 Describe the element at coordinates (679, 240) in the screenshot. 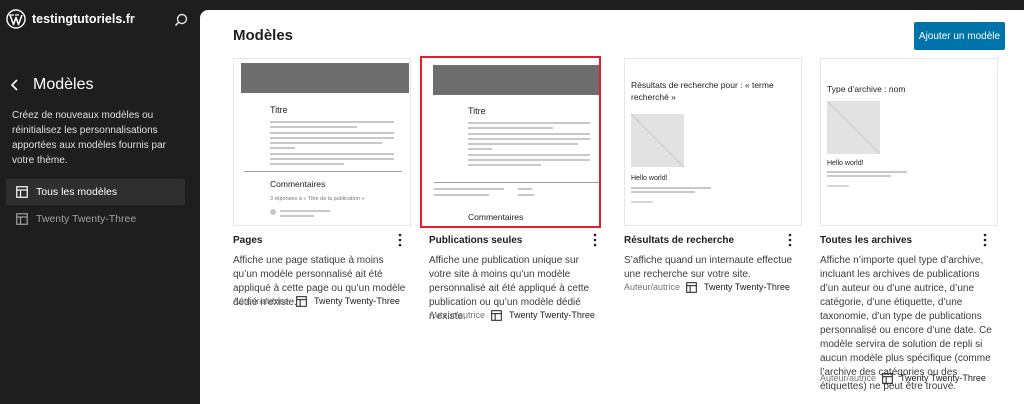

I see `template-title: Résultats de recherche` at that location.